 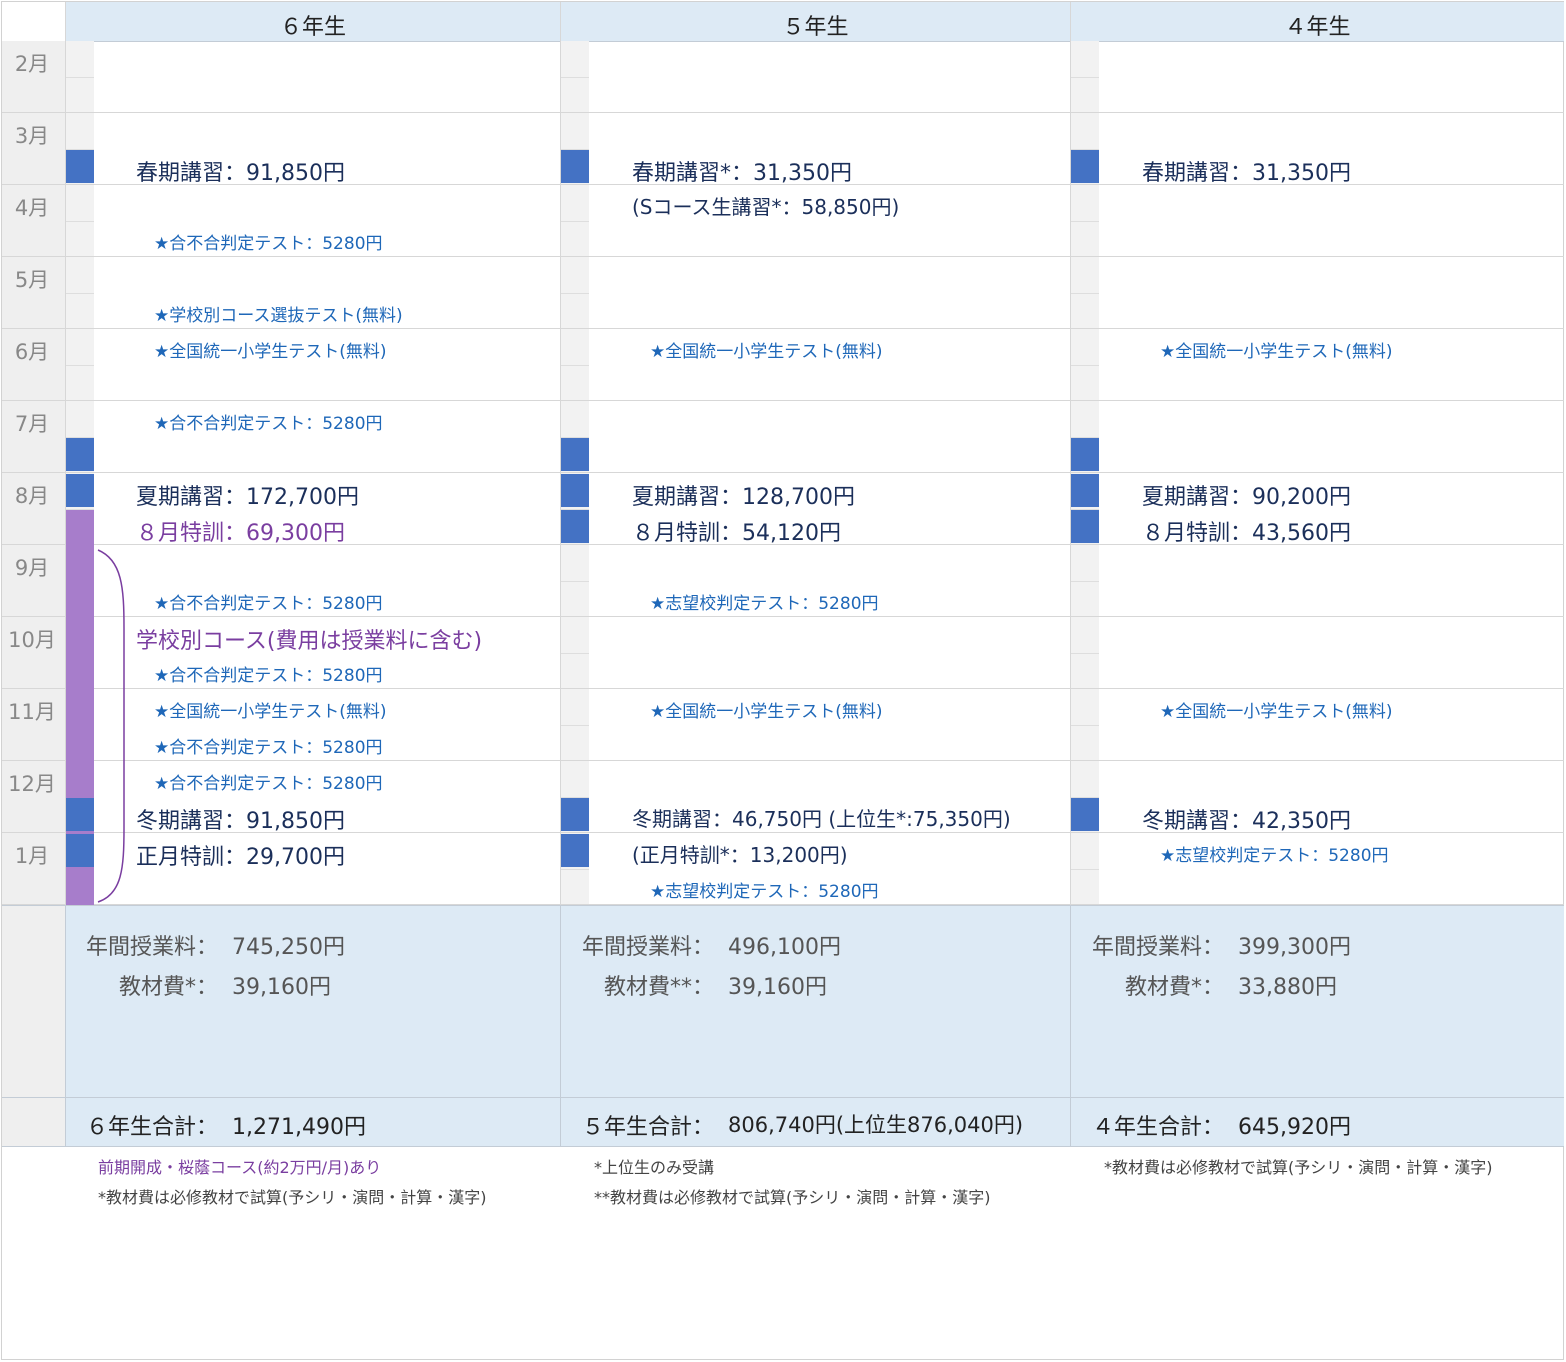 What do you see at coordinates (740, 855) in the screenshot?
I see `g5-new-year: (正月特訓*：13,200円)` at bounding box center [740, 855].